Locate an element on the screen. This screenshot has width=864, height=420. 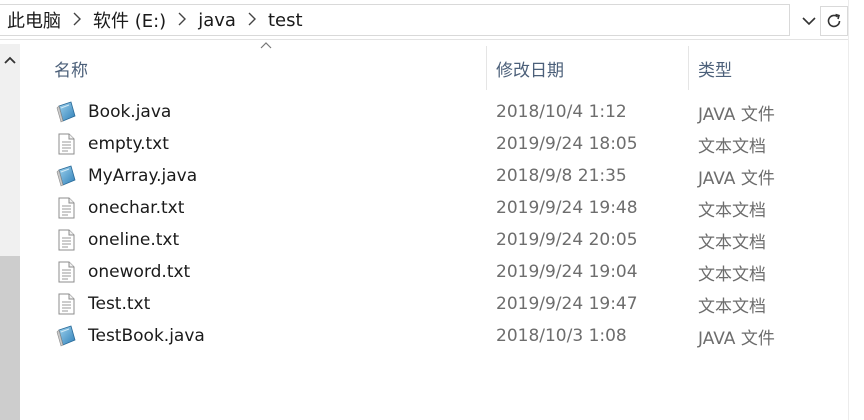
file-name: empty.txt is located at coordinates (128, 144).